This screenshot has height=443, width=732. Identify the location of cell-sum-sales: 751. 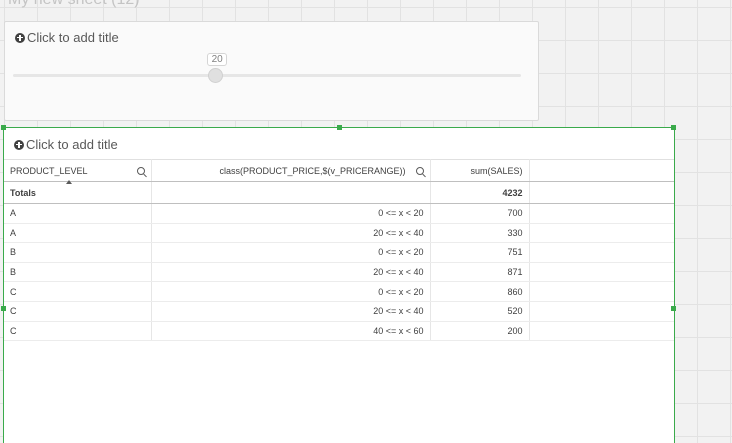
(480, 252).